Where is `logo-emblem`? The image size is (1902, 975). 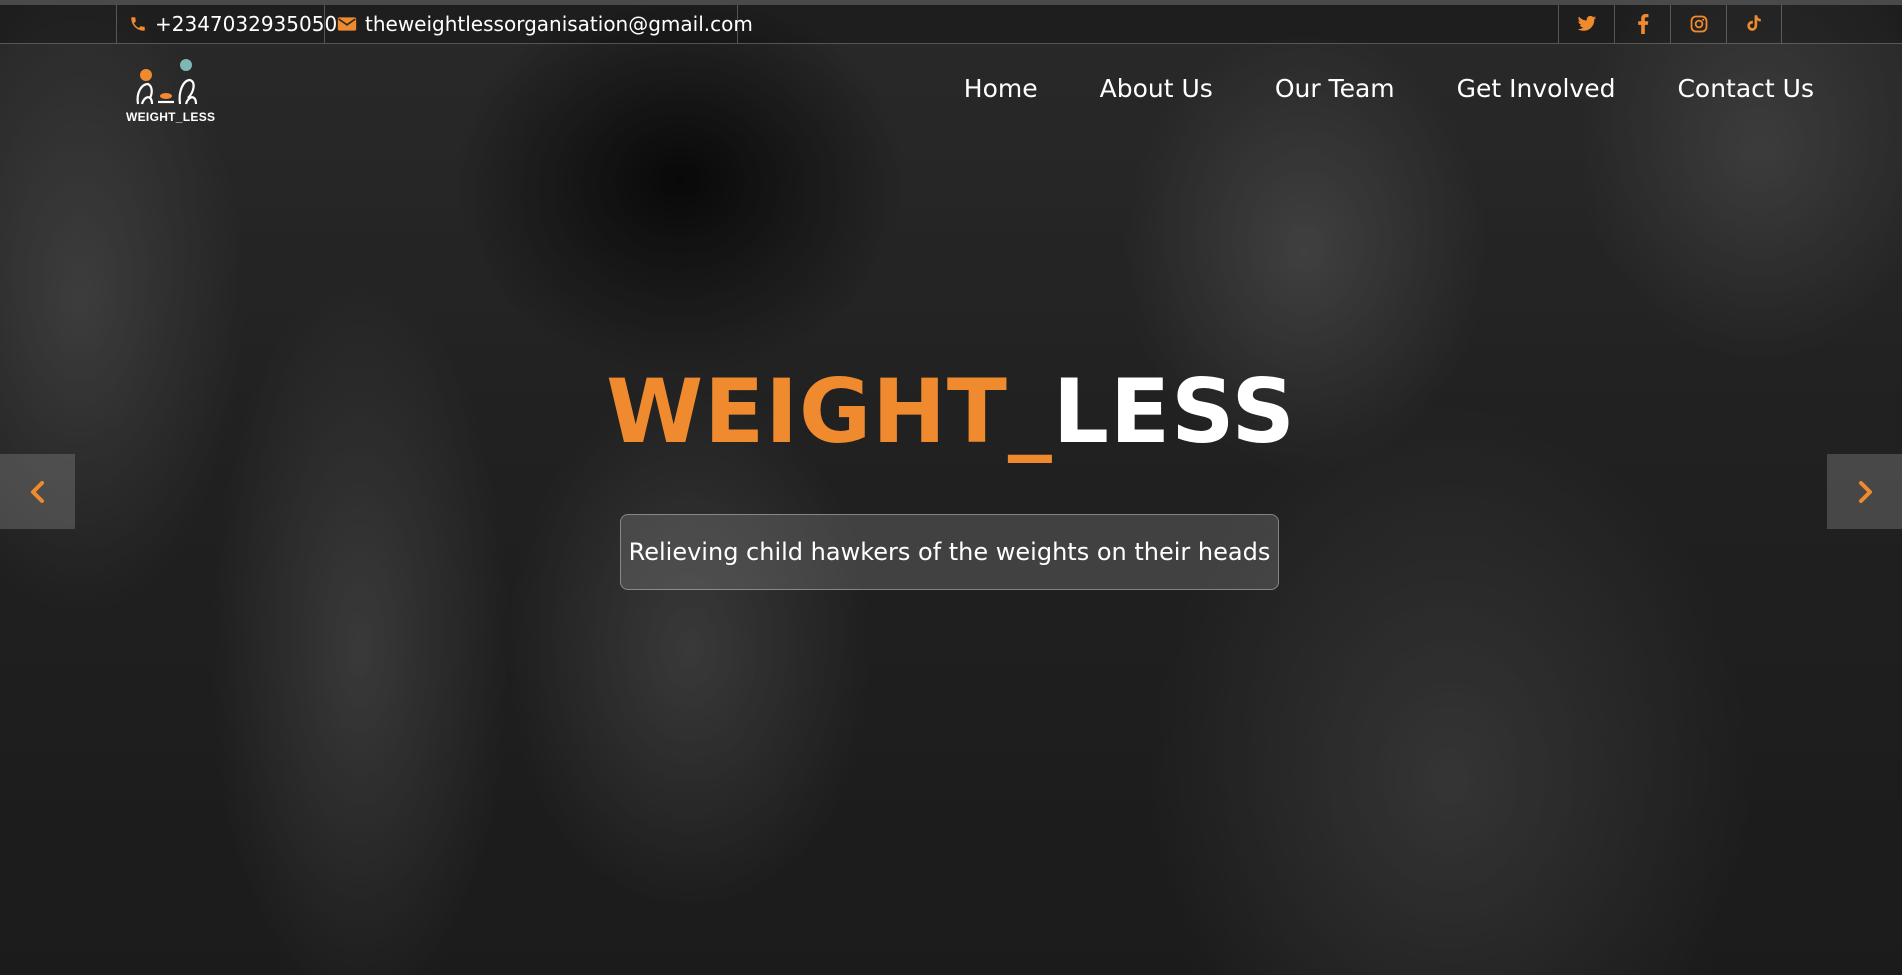 logo-emblem is located at coordinates (167, 82).